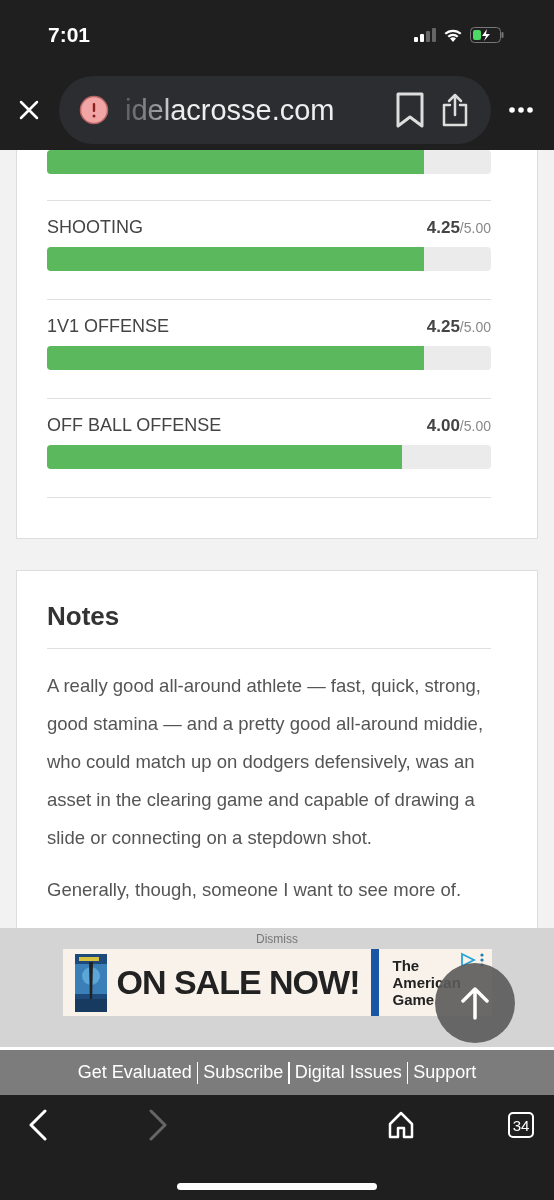  What do you see at coordinates (269, 625) in the screenshot?
I see `notes-title: Notes` at bounding box center [269, 625].